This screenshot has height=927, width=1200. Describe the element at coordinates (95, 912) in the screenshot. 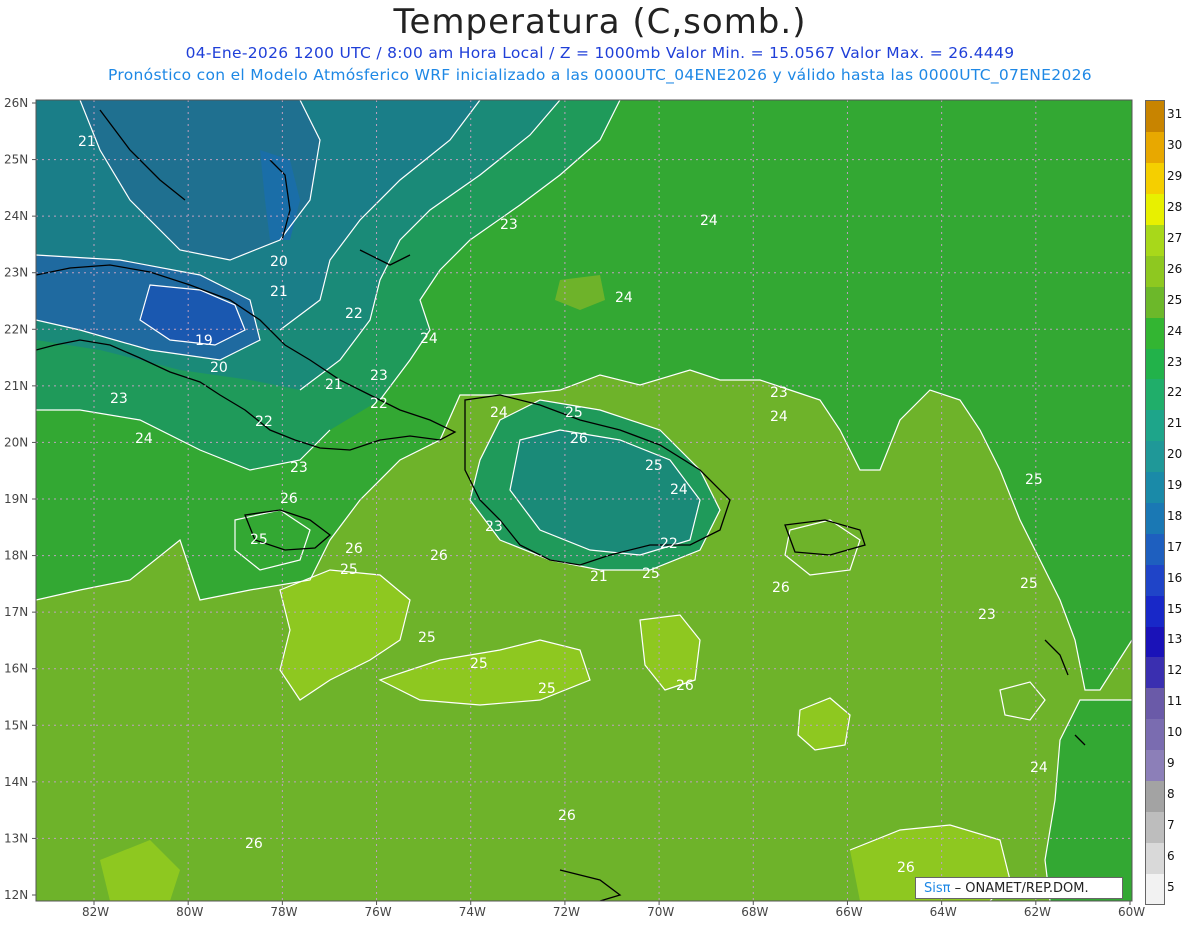

I see `lon-label: 82W` at that location.